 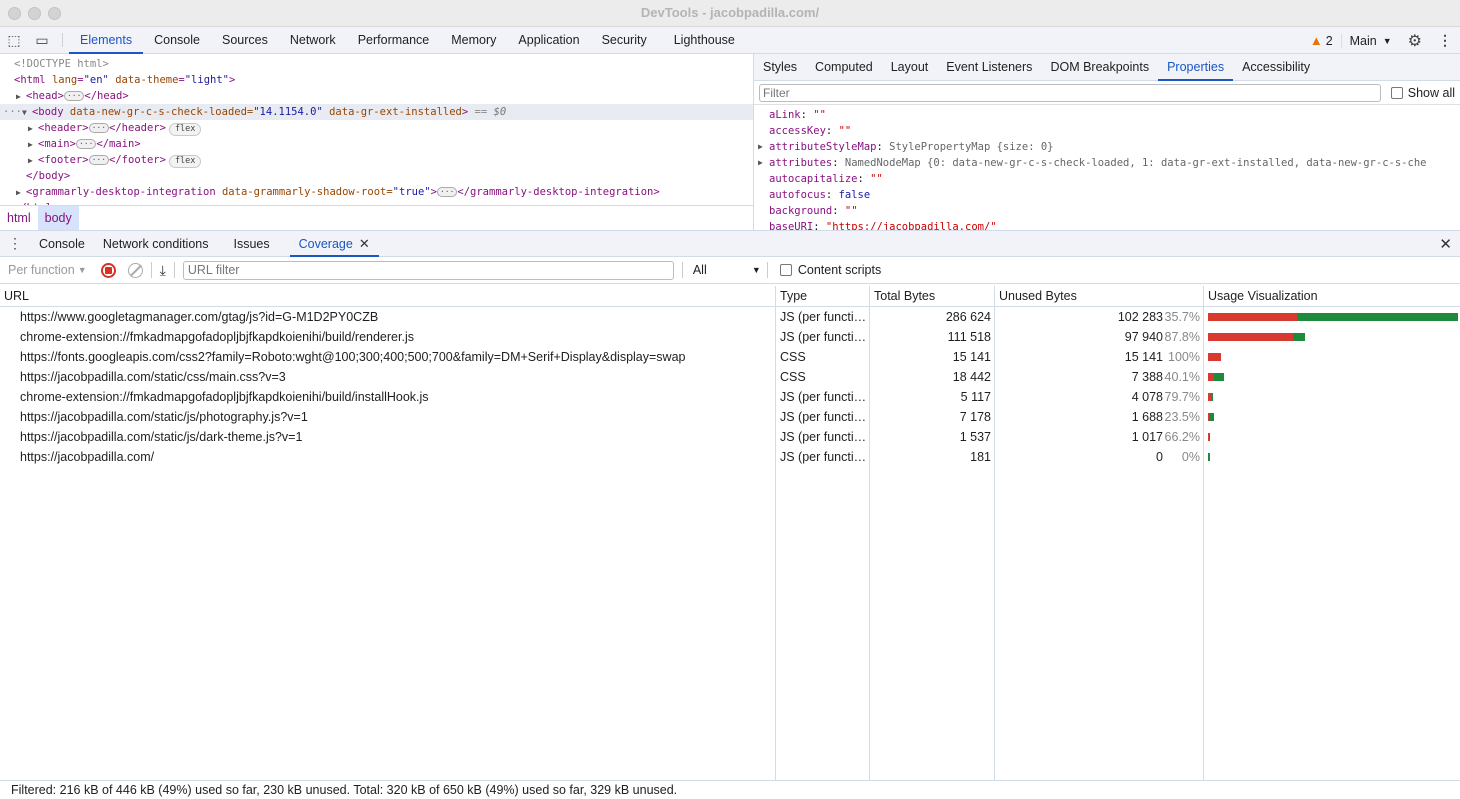 I want to click on column-header-url: URL, so click(x=388, y=296).